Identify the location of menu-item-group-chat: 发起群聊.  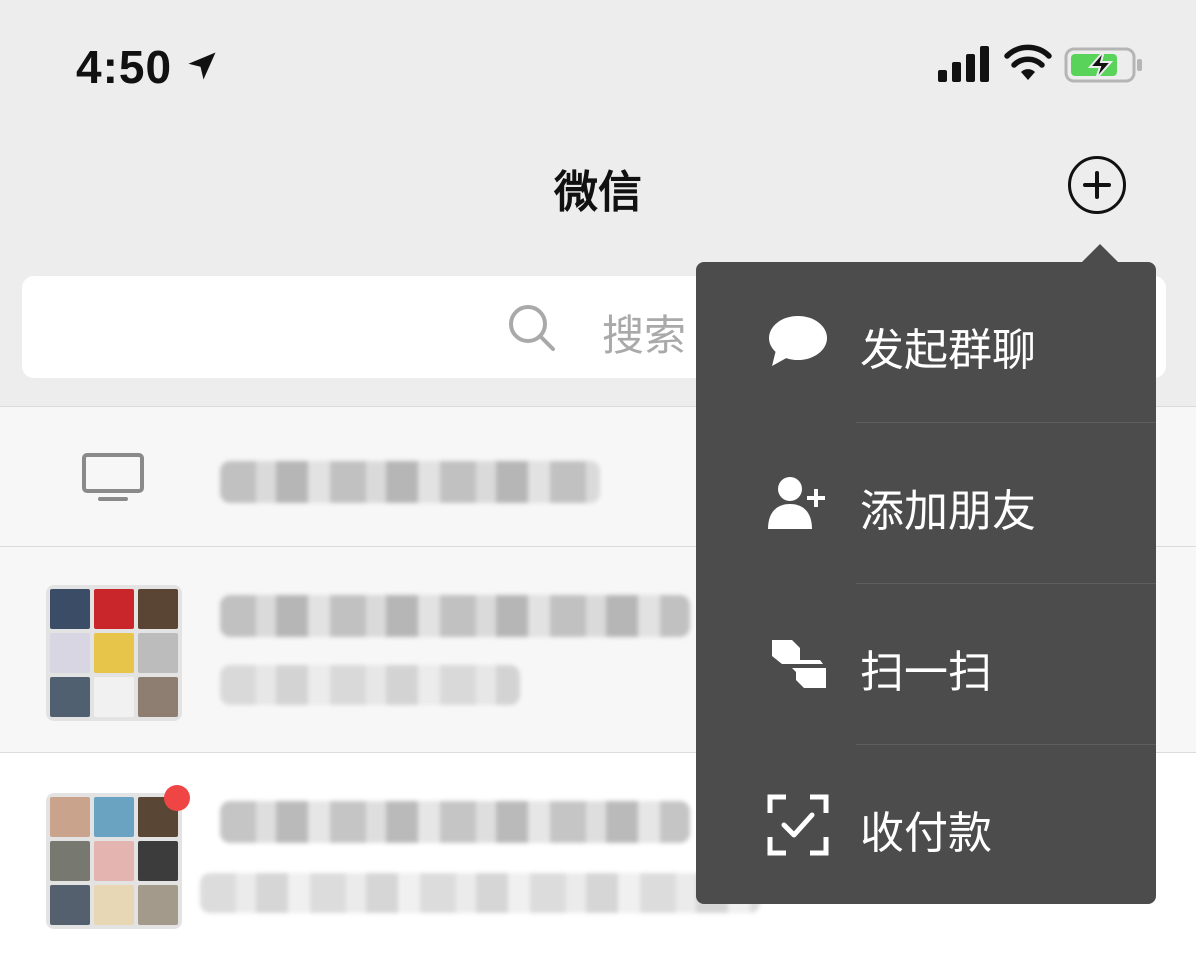
(926, 342).